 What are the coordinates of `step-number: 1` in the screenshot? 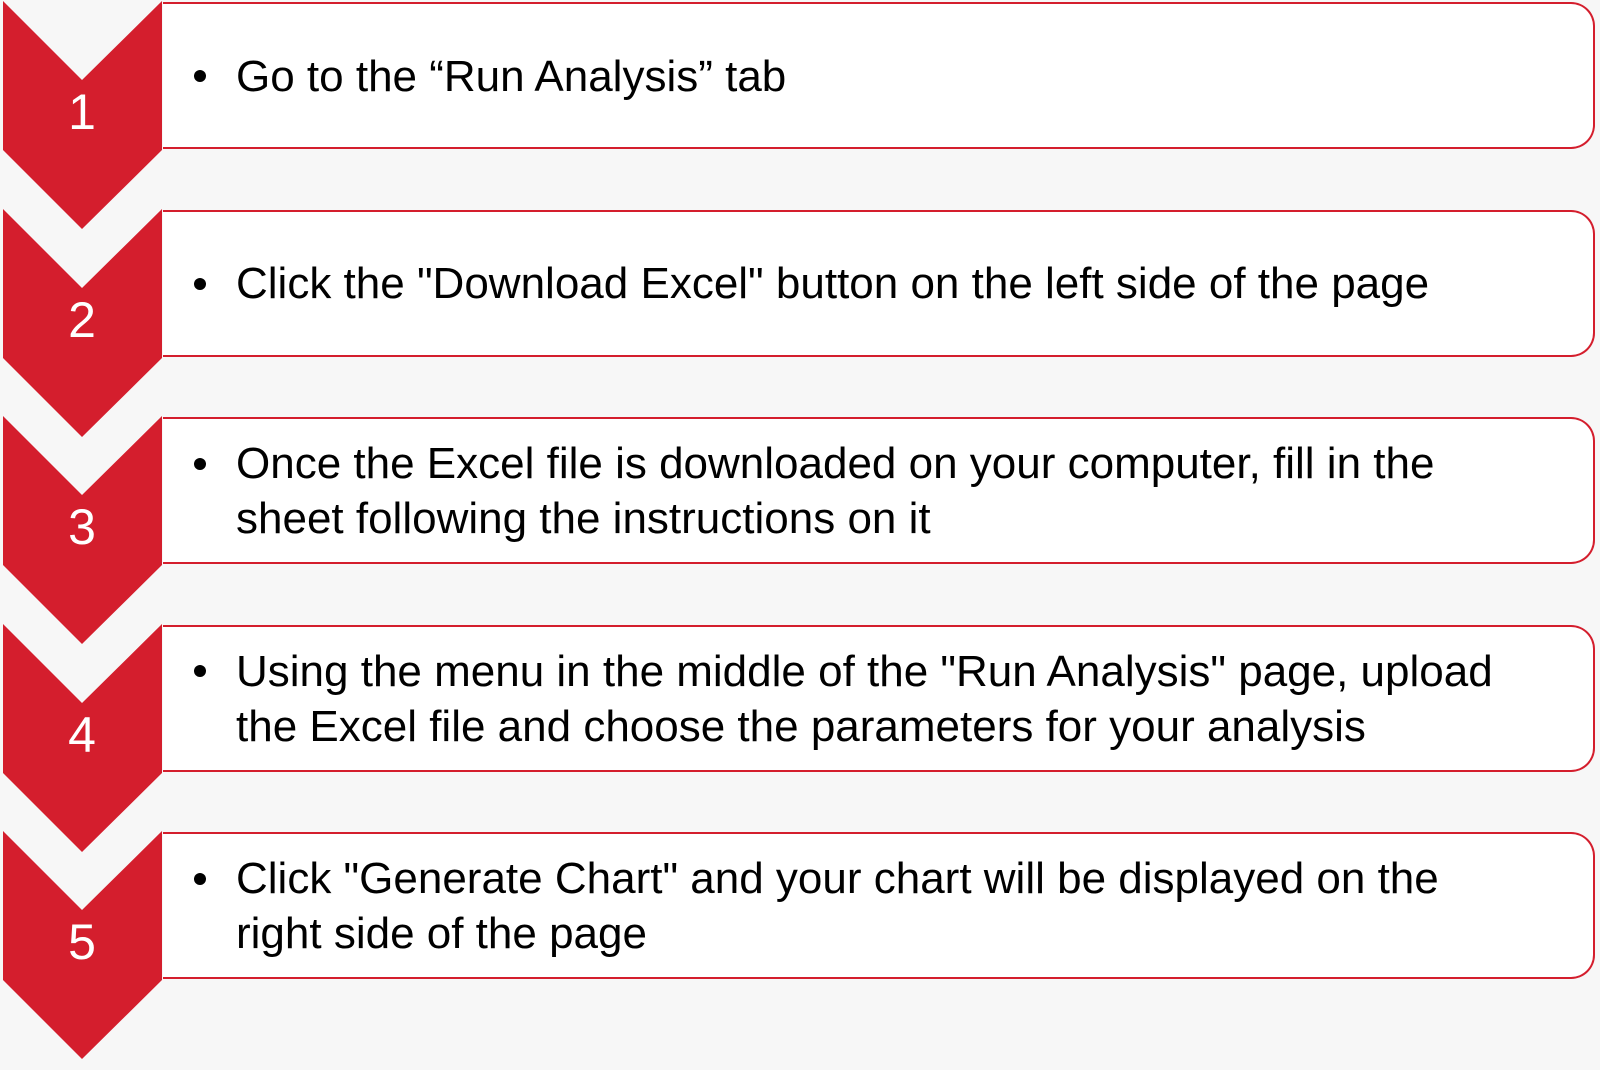 It's located at (82, 112).